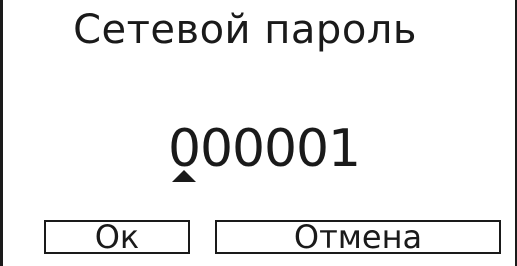 Image resolution: width=517 pixels, height=266 pixels. Describe the element at coordinates (248, 149) in the screenshot. I see `pin-digit-3: 0` at that location.